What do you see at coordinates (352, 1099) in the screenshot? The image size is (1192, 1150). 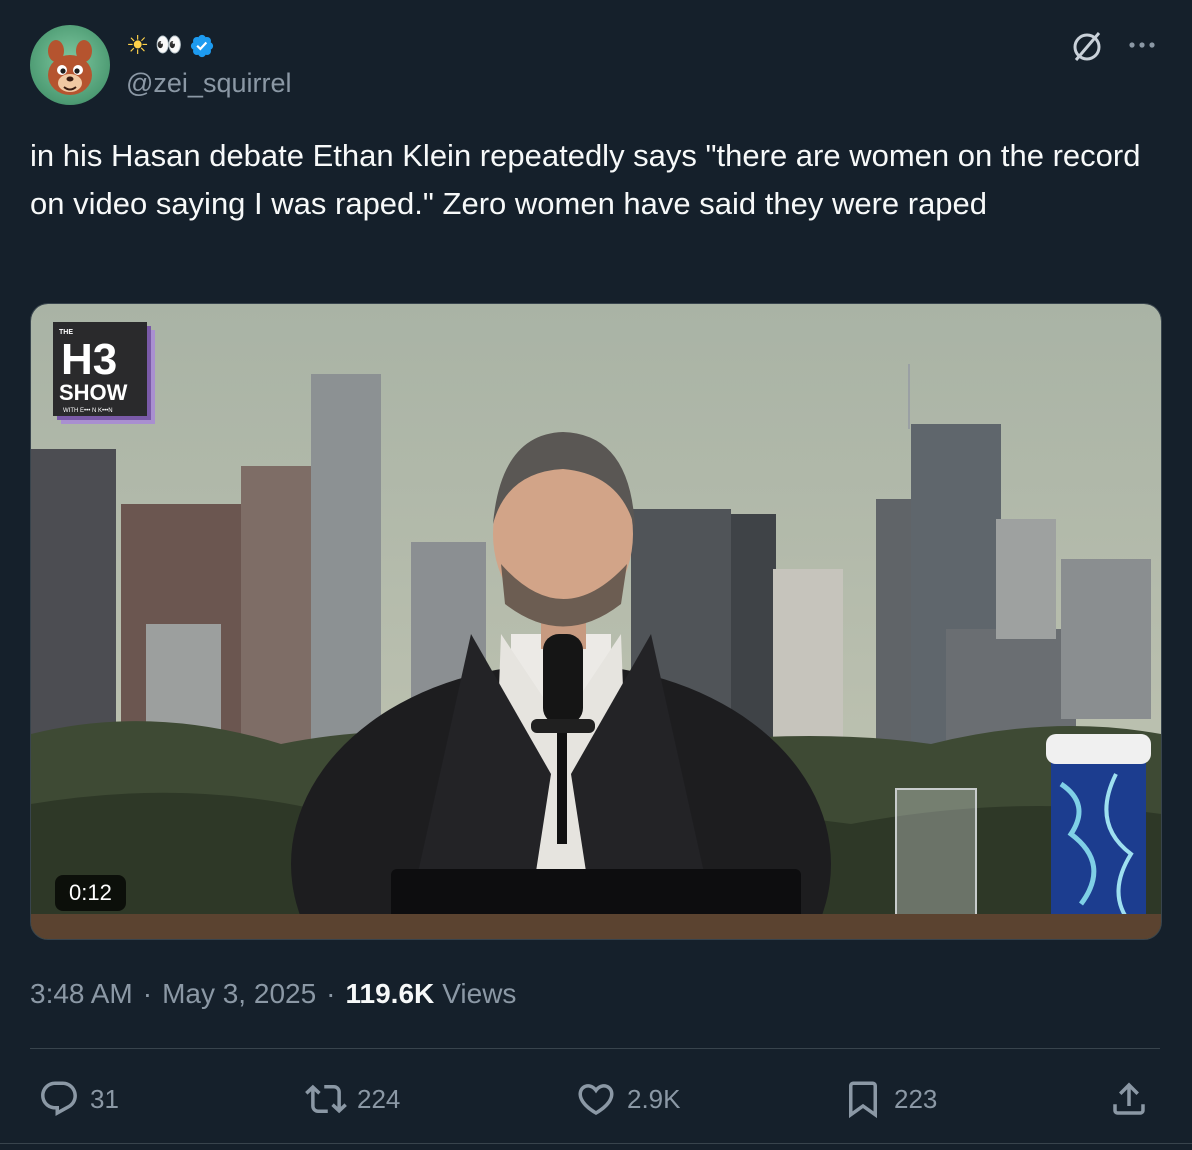 I see `repost-button: 224` at bounding box center [352, 1099].